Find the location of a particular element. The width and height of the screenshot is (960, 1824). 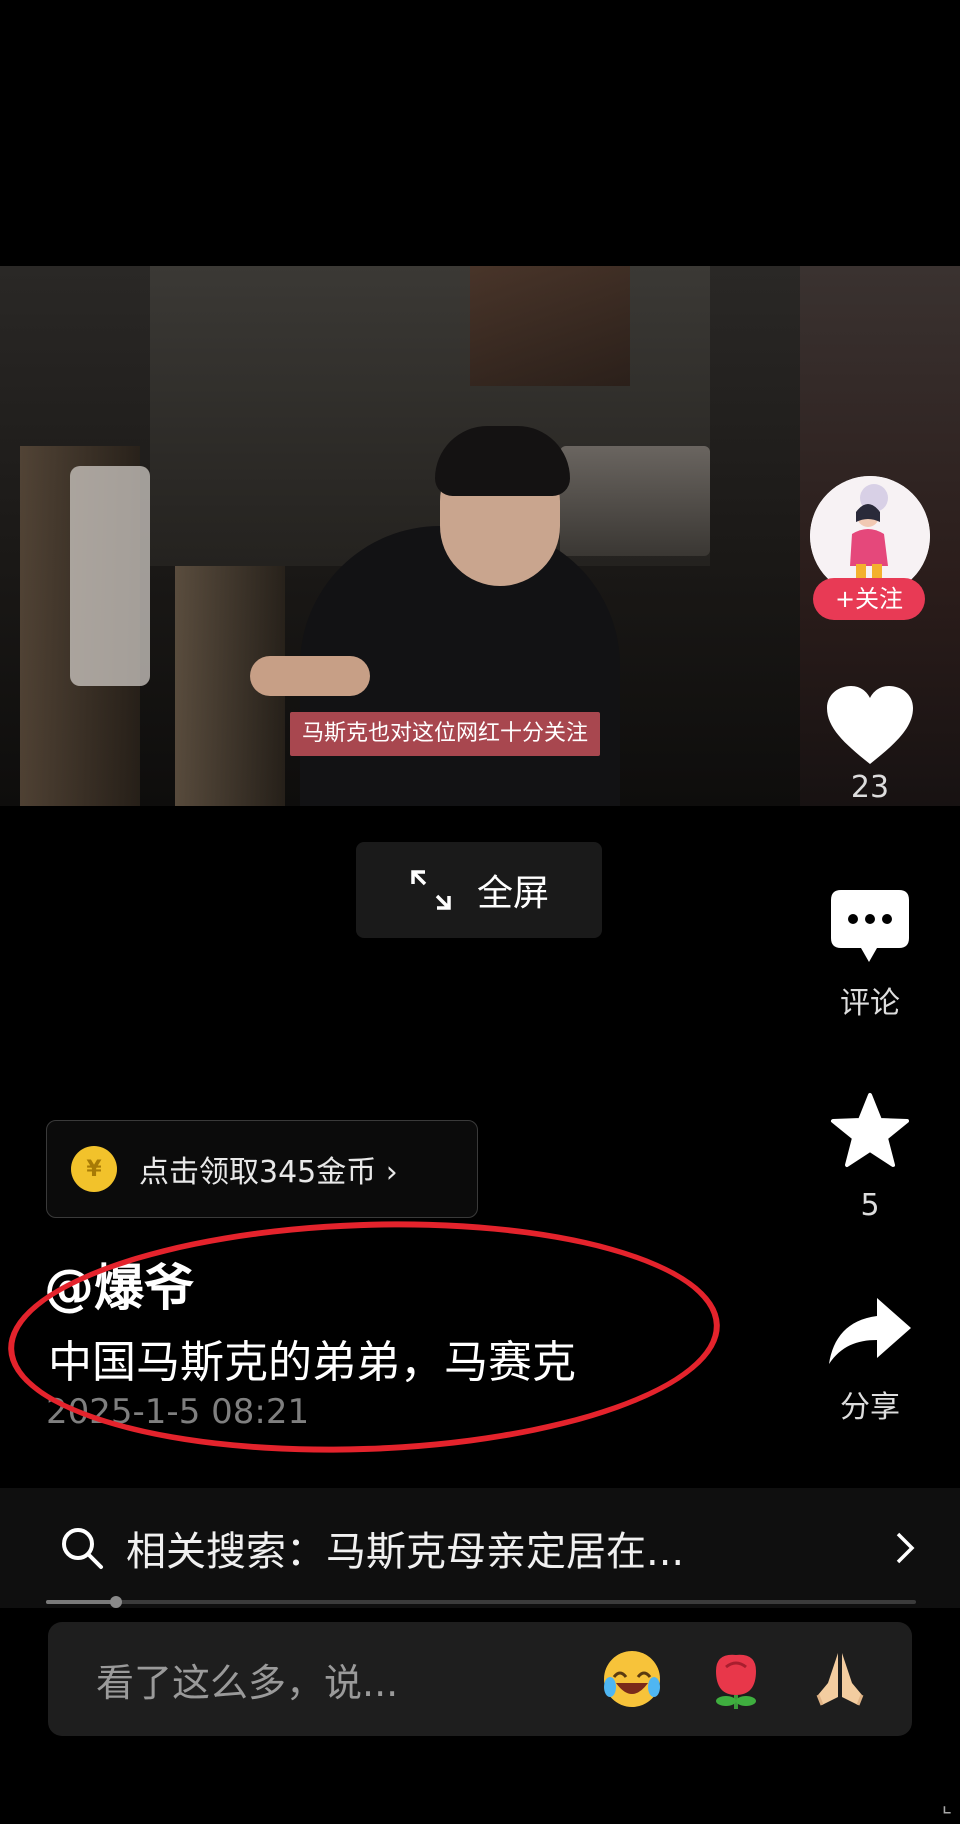

star-icon is located at coordinates (870, 1130).